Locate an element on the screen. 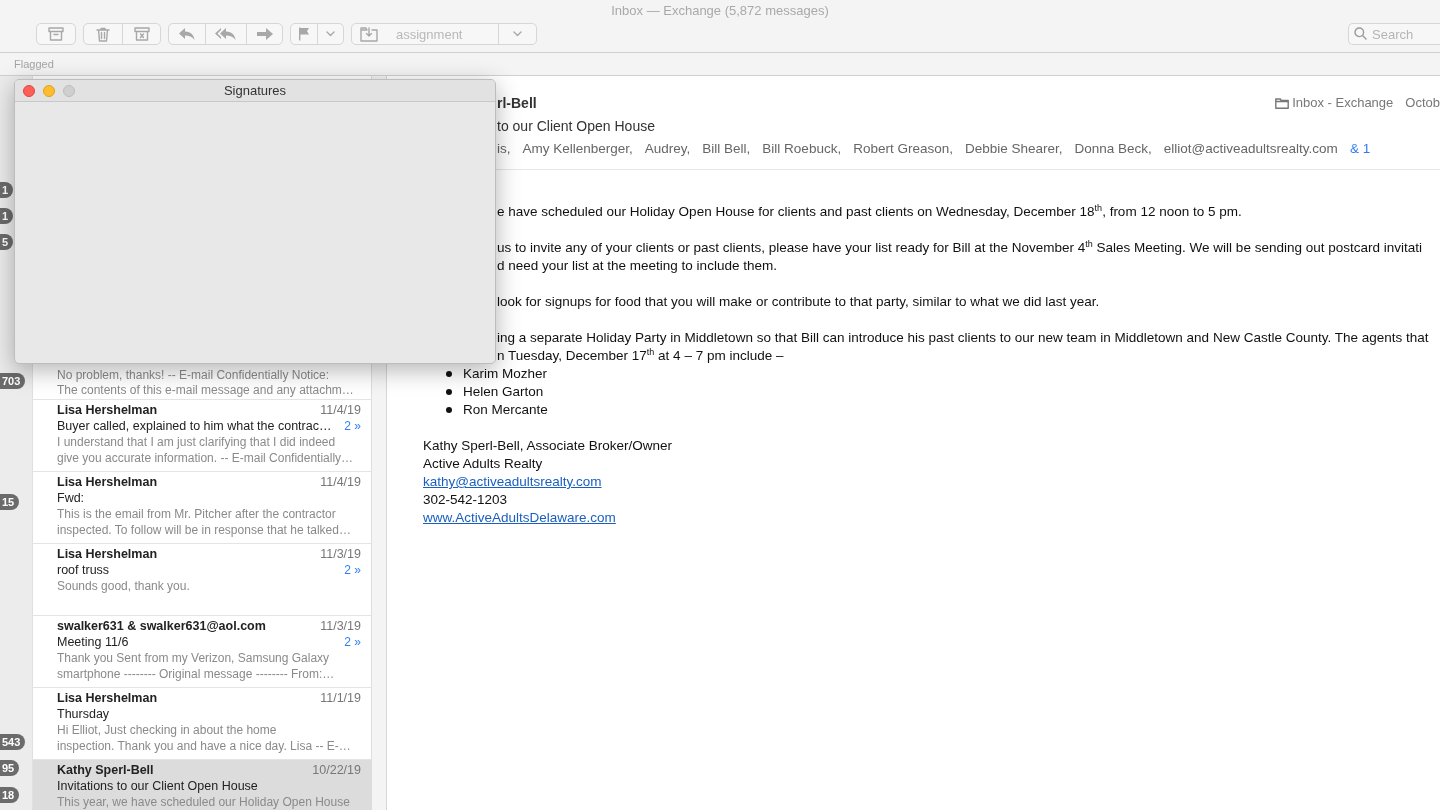 This screenshot has height=810, width=1440. minimize-button is located at coordinates (49, 90).